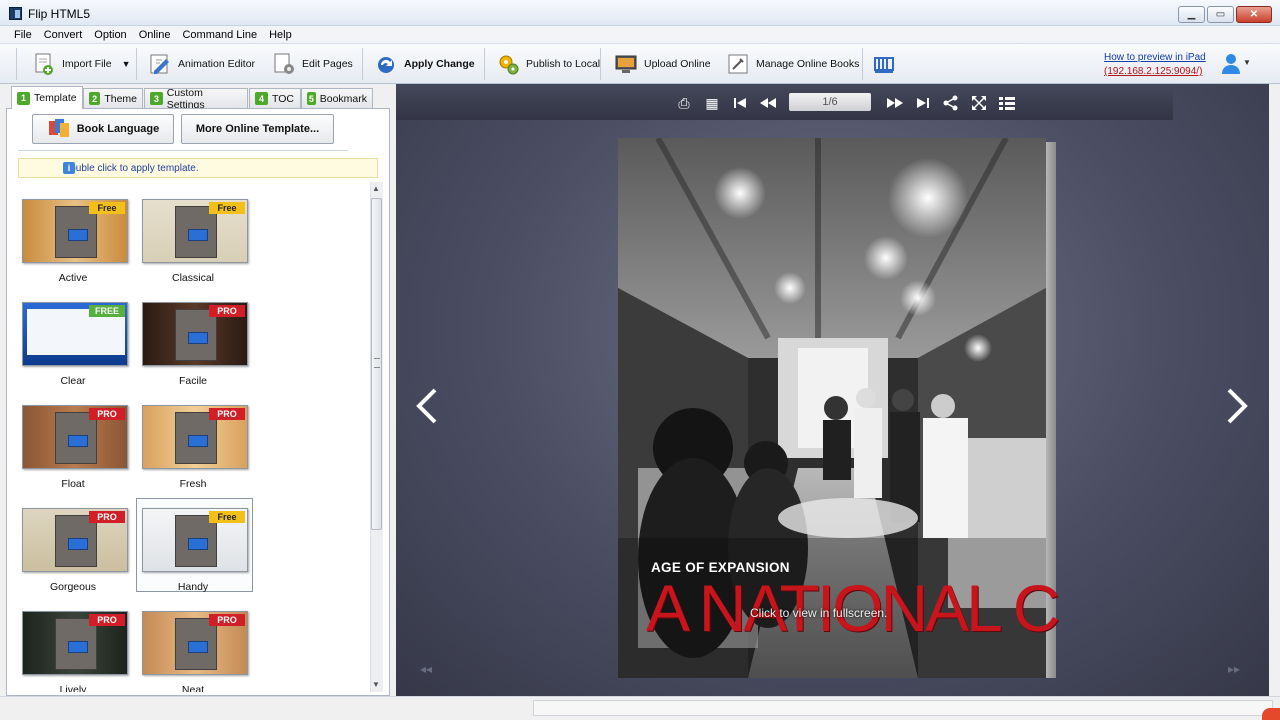 The width and height of the screenshot is (1280, 720). I want to click on first-page-icon, so click(740, 103).